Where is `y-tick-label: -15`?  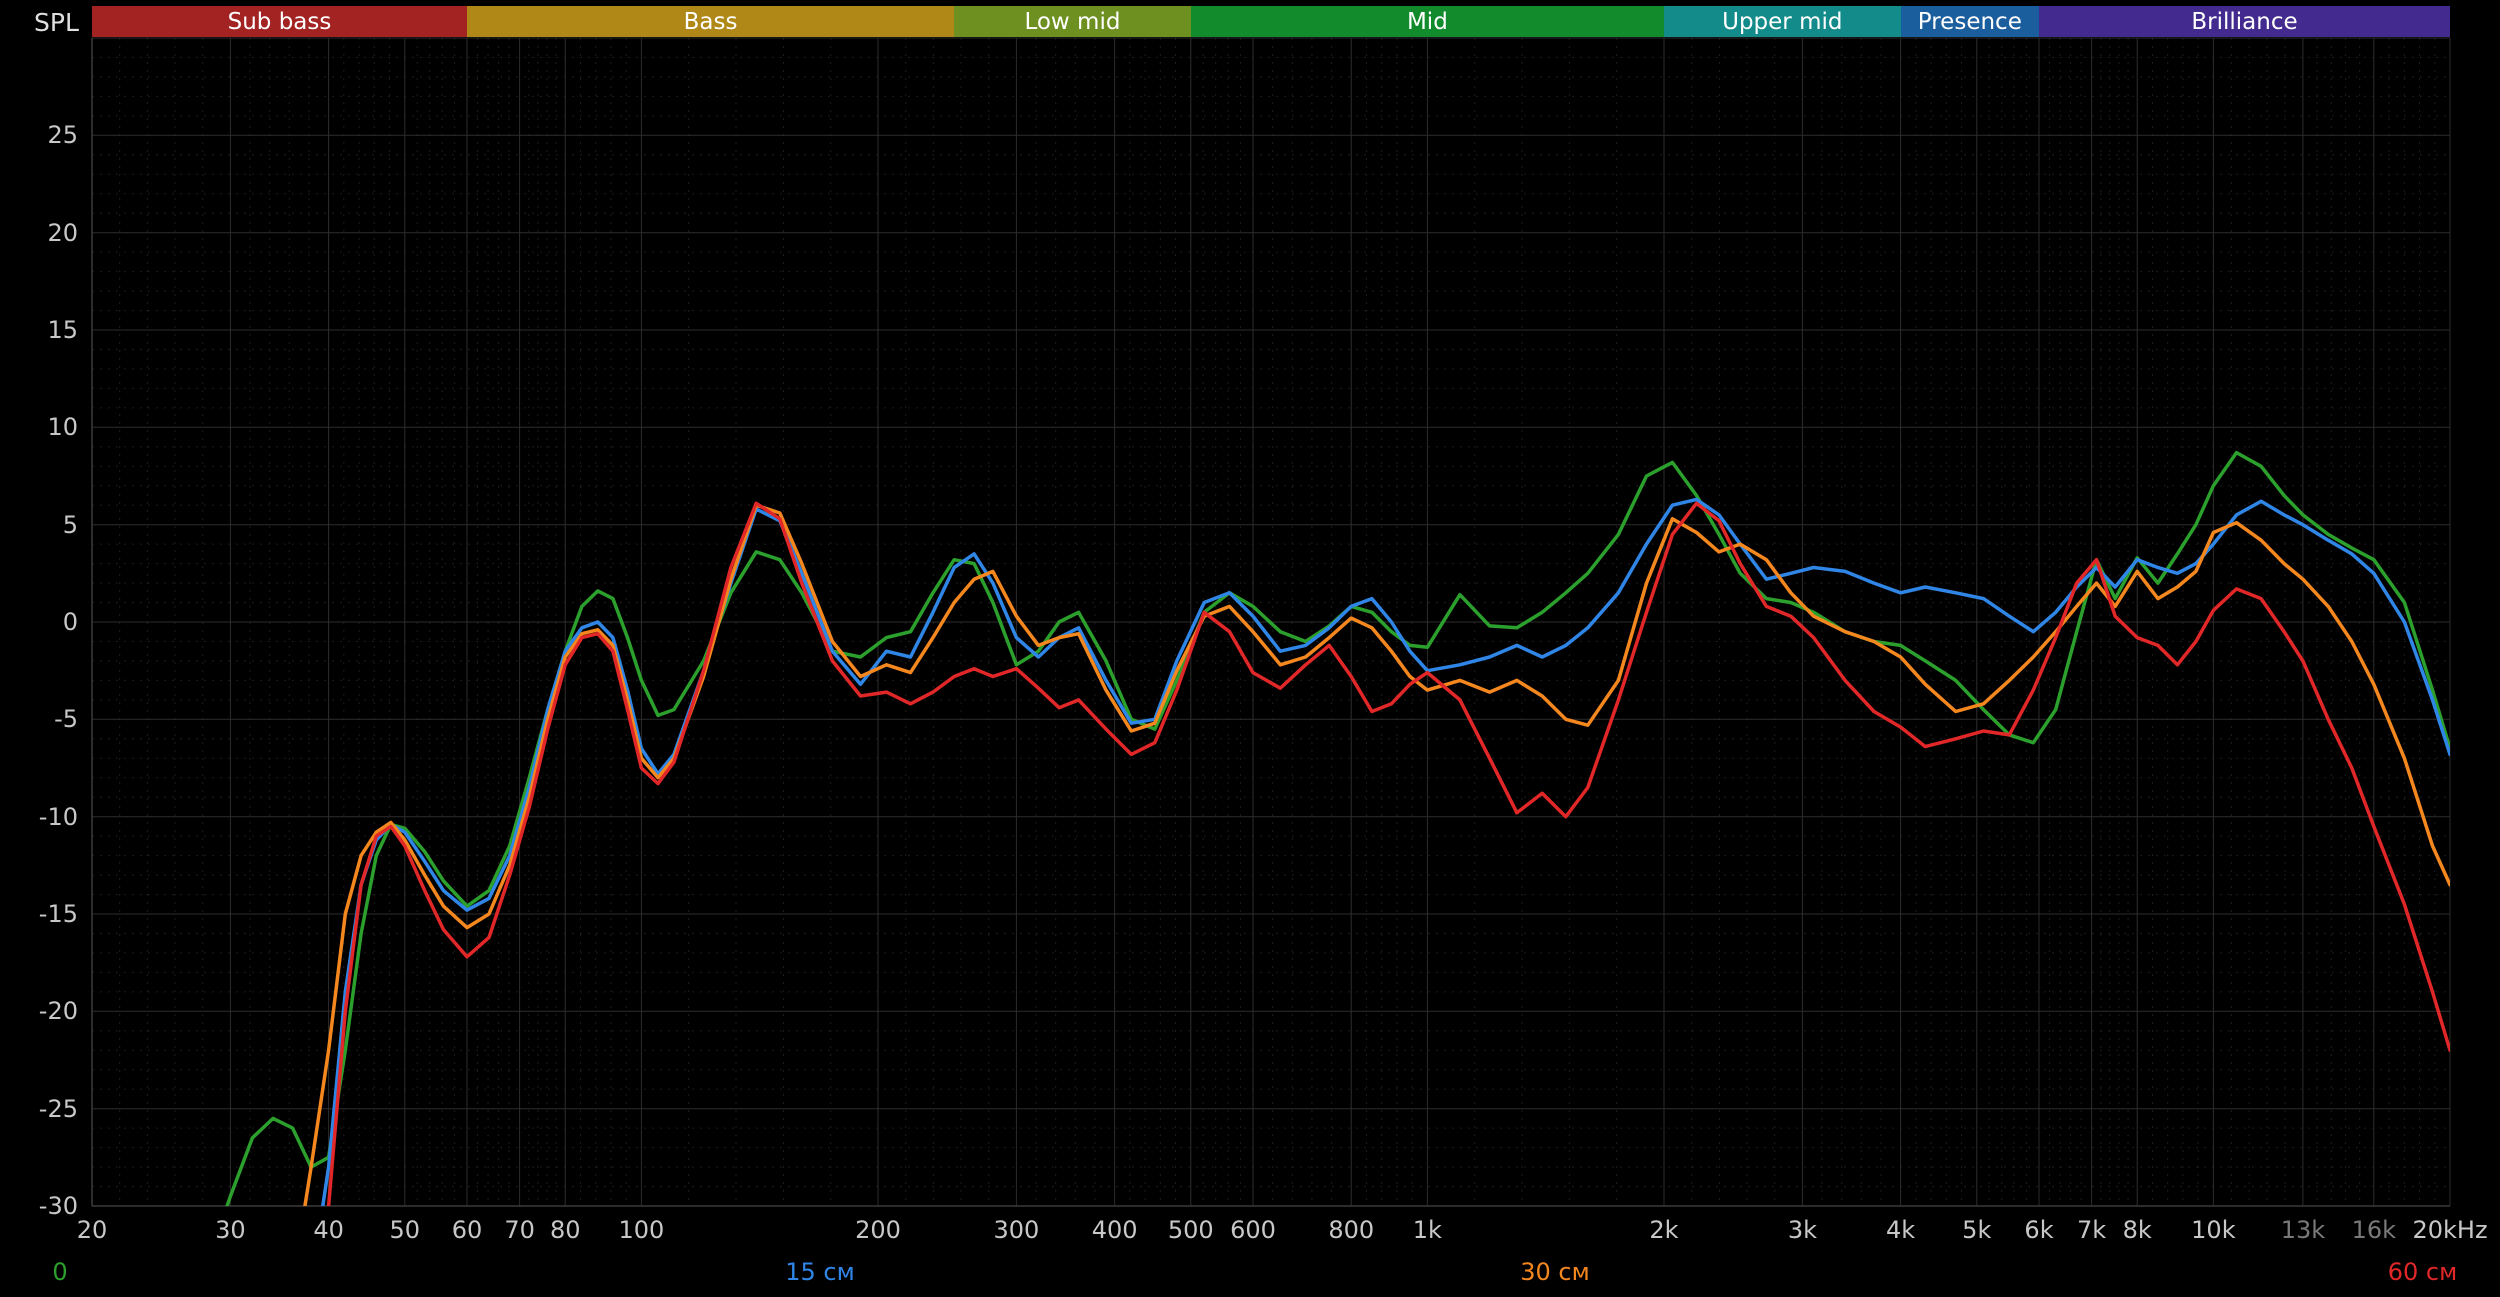 y-tick-label: -15 is located at coordinates (58, 914).